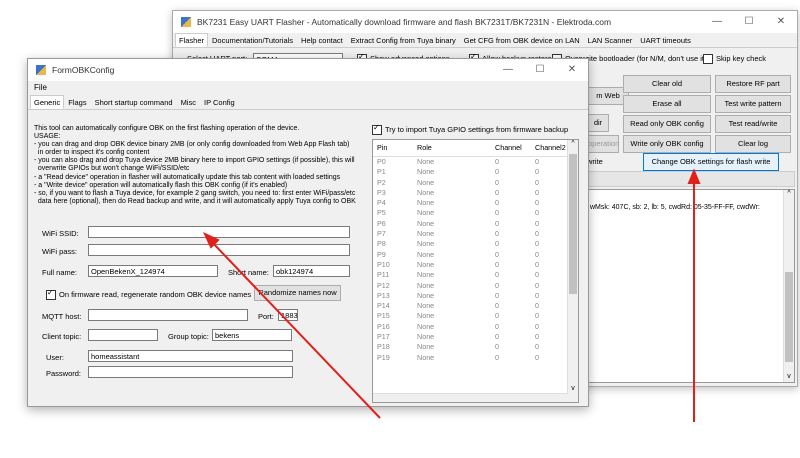 Image resolution: width=800 pixels, height=458 pixels. Describe the element at coordinates (288, 315) in the screenshot. I see `port-input: 1883` at that location.